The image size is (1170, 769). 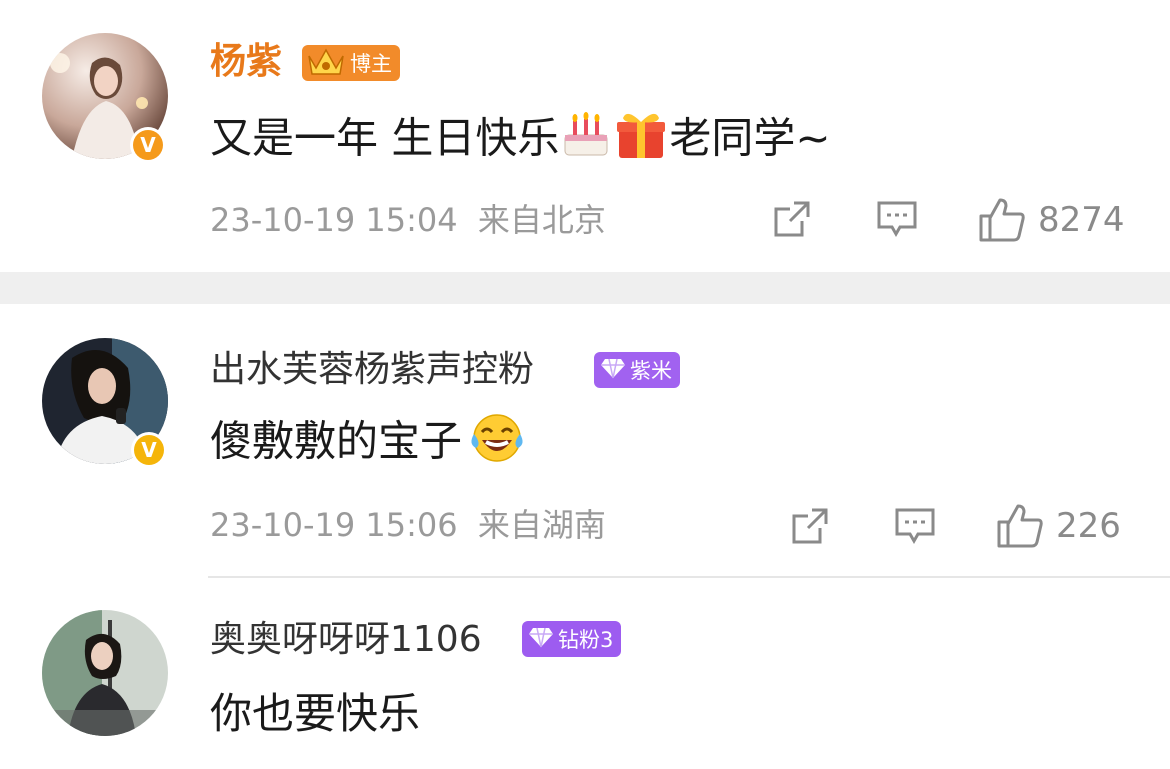 I want to click on comment-meta: 23-10-19 15:04 来自北京, so click(x=408, y=220).